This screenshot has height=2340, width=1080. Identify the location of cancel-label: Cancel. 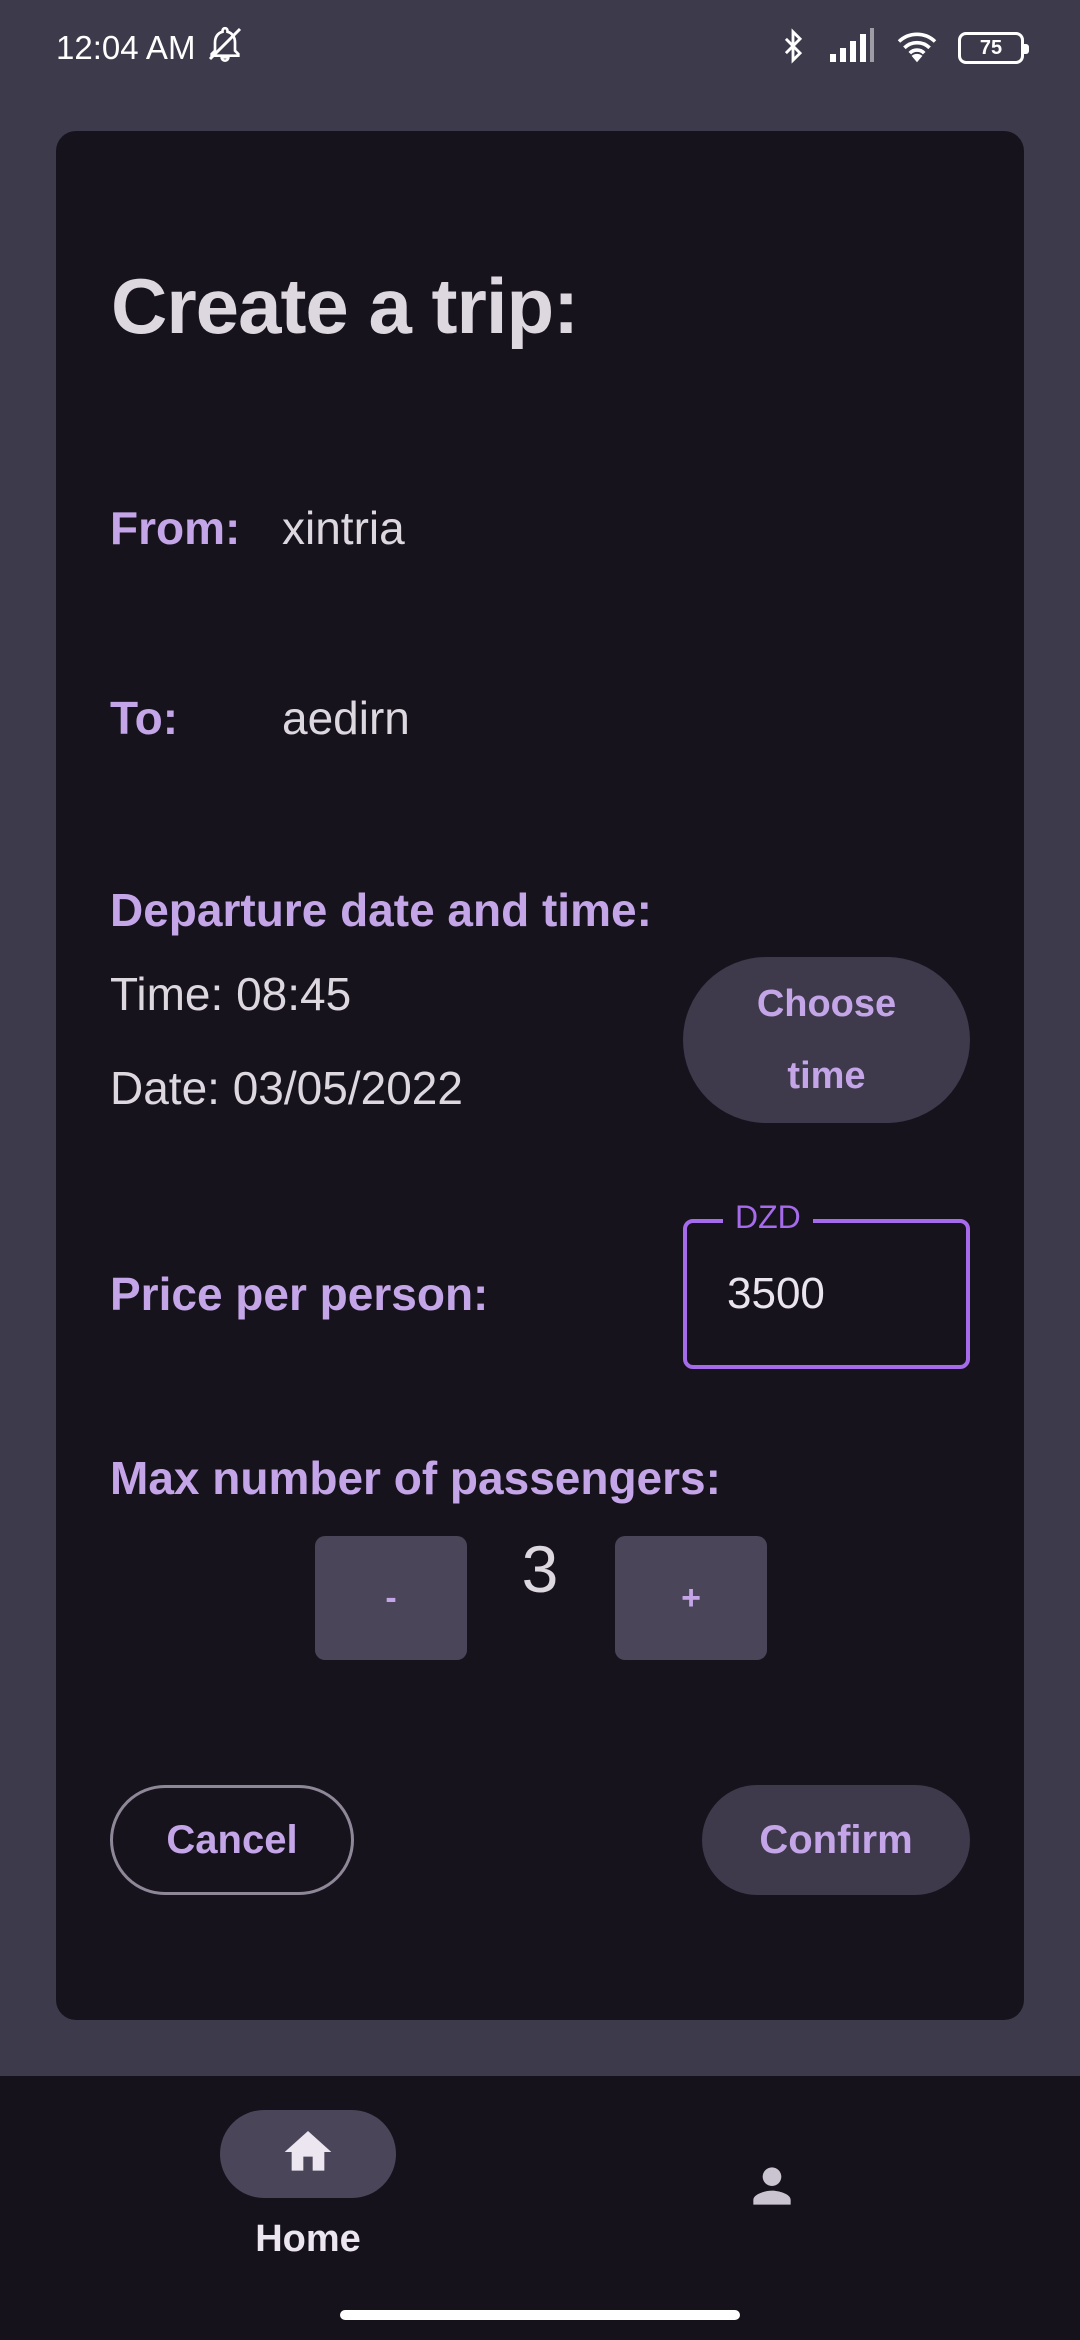
(232, 1839).